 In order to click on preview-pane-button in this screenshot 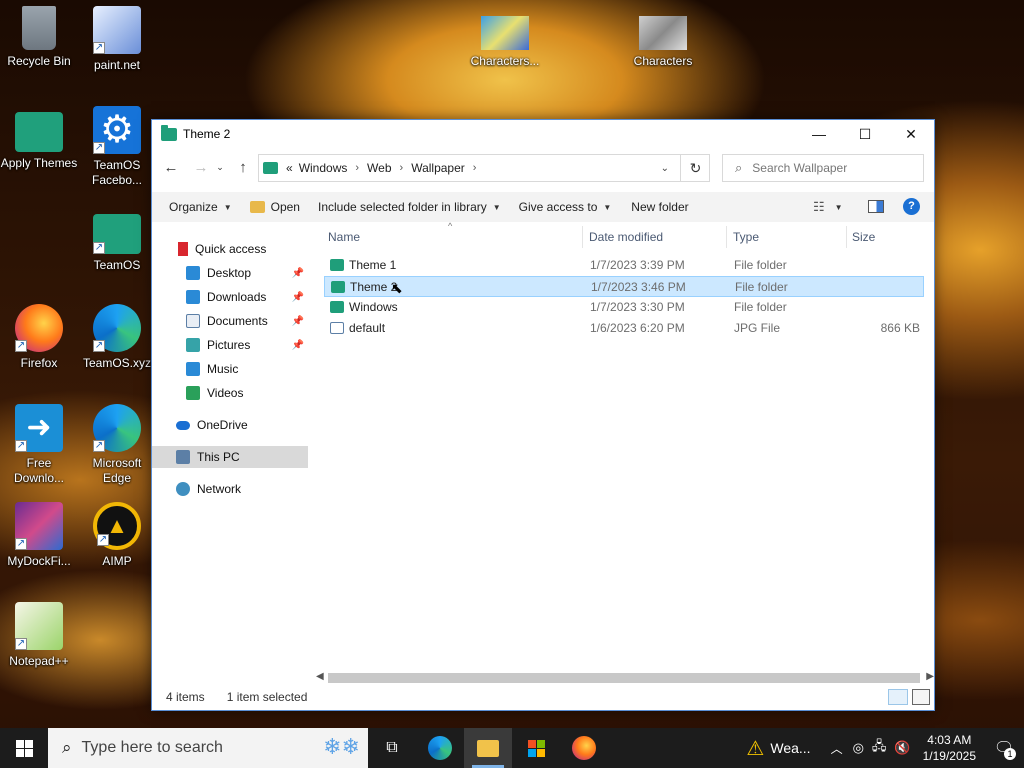, I will do `click(876, 206)`.